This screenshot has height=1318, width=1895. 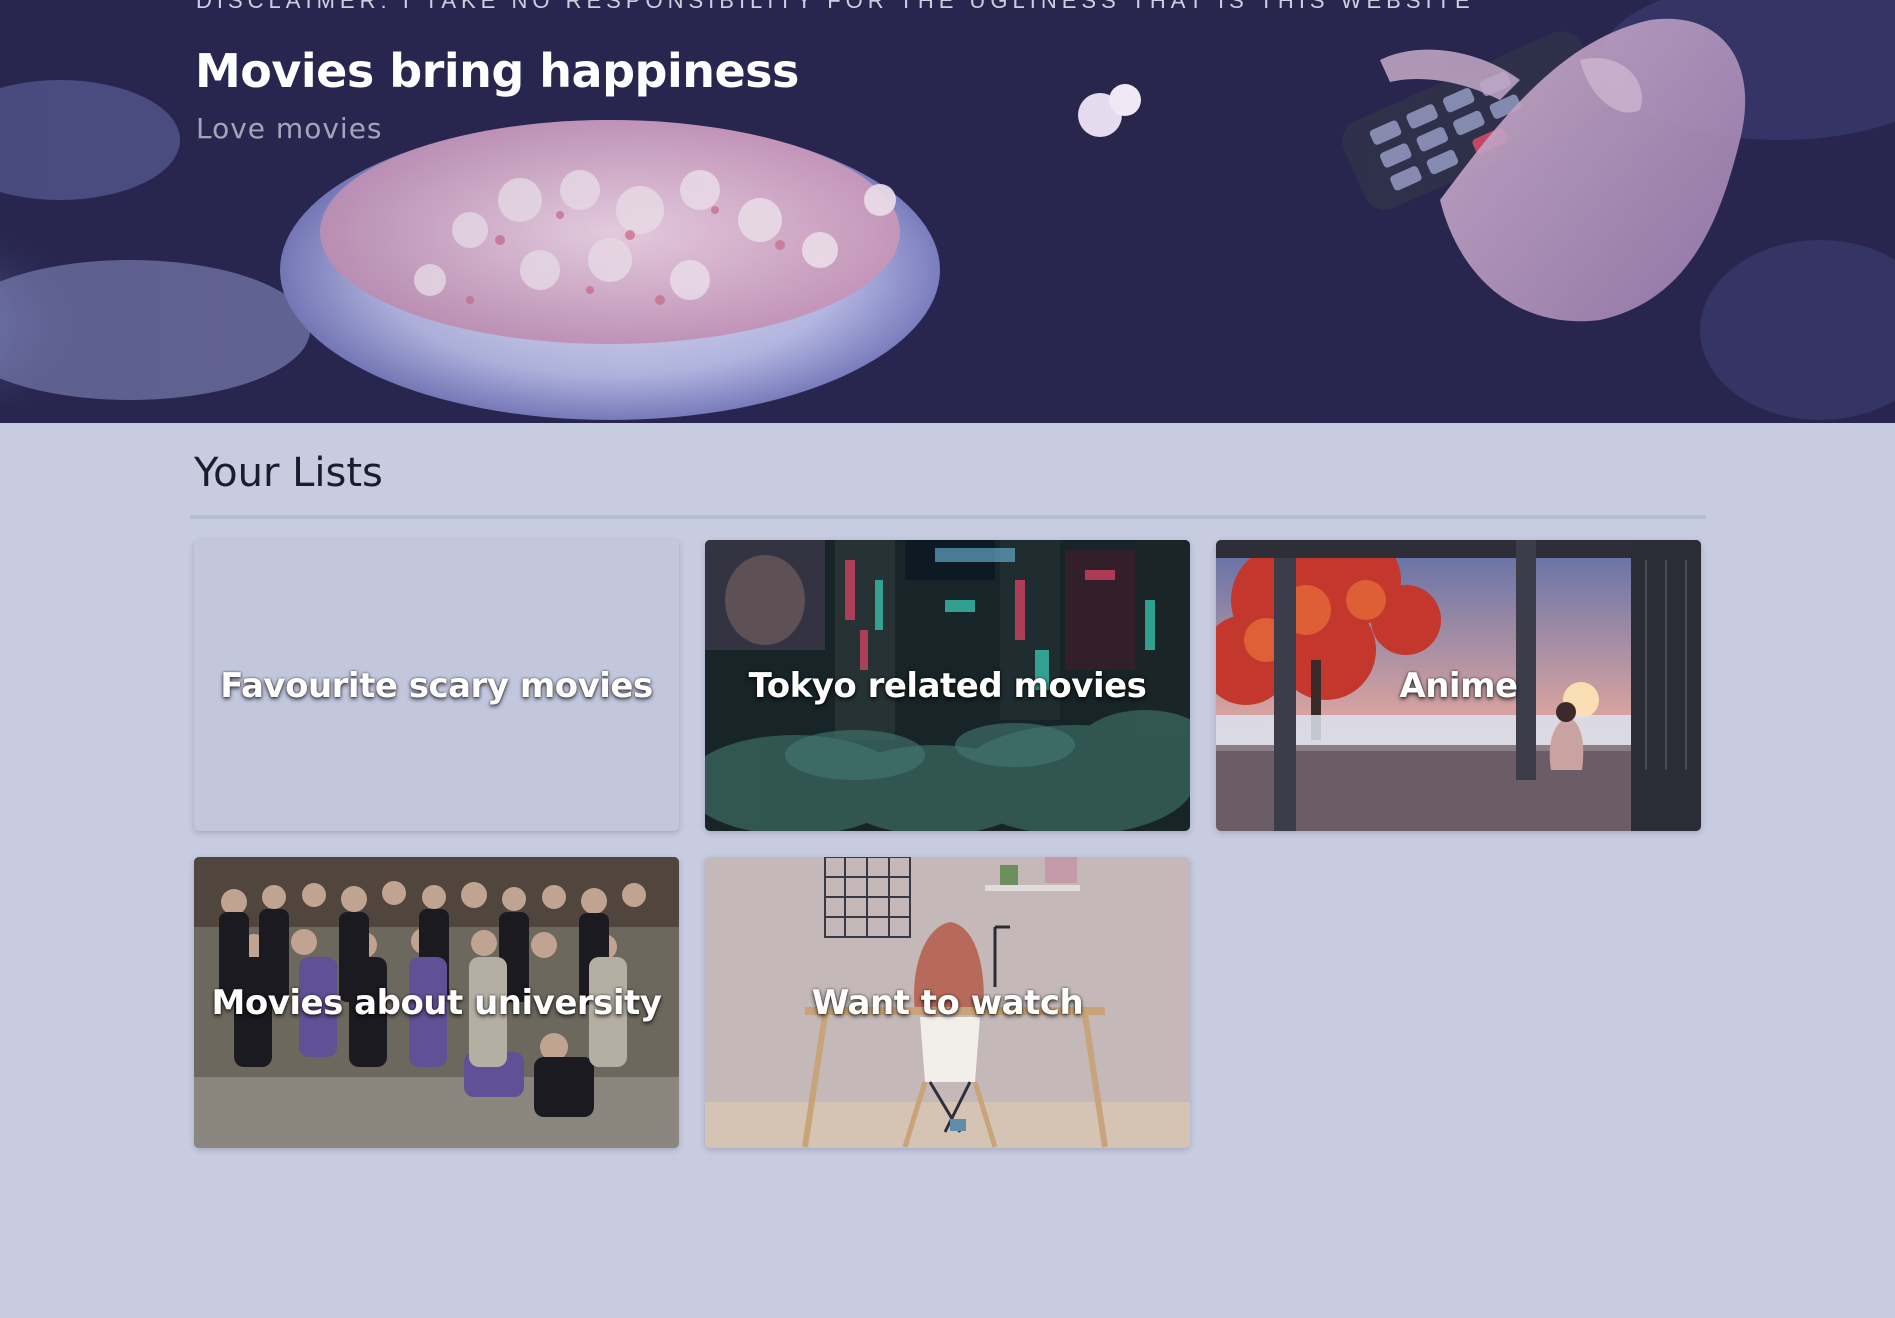 I want to click on list-card-tokyo-related-movies: Tokyo related movies, so click(x=947, y=685).